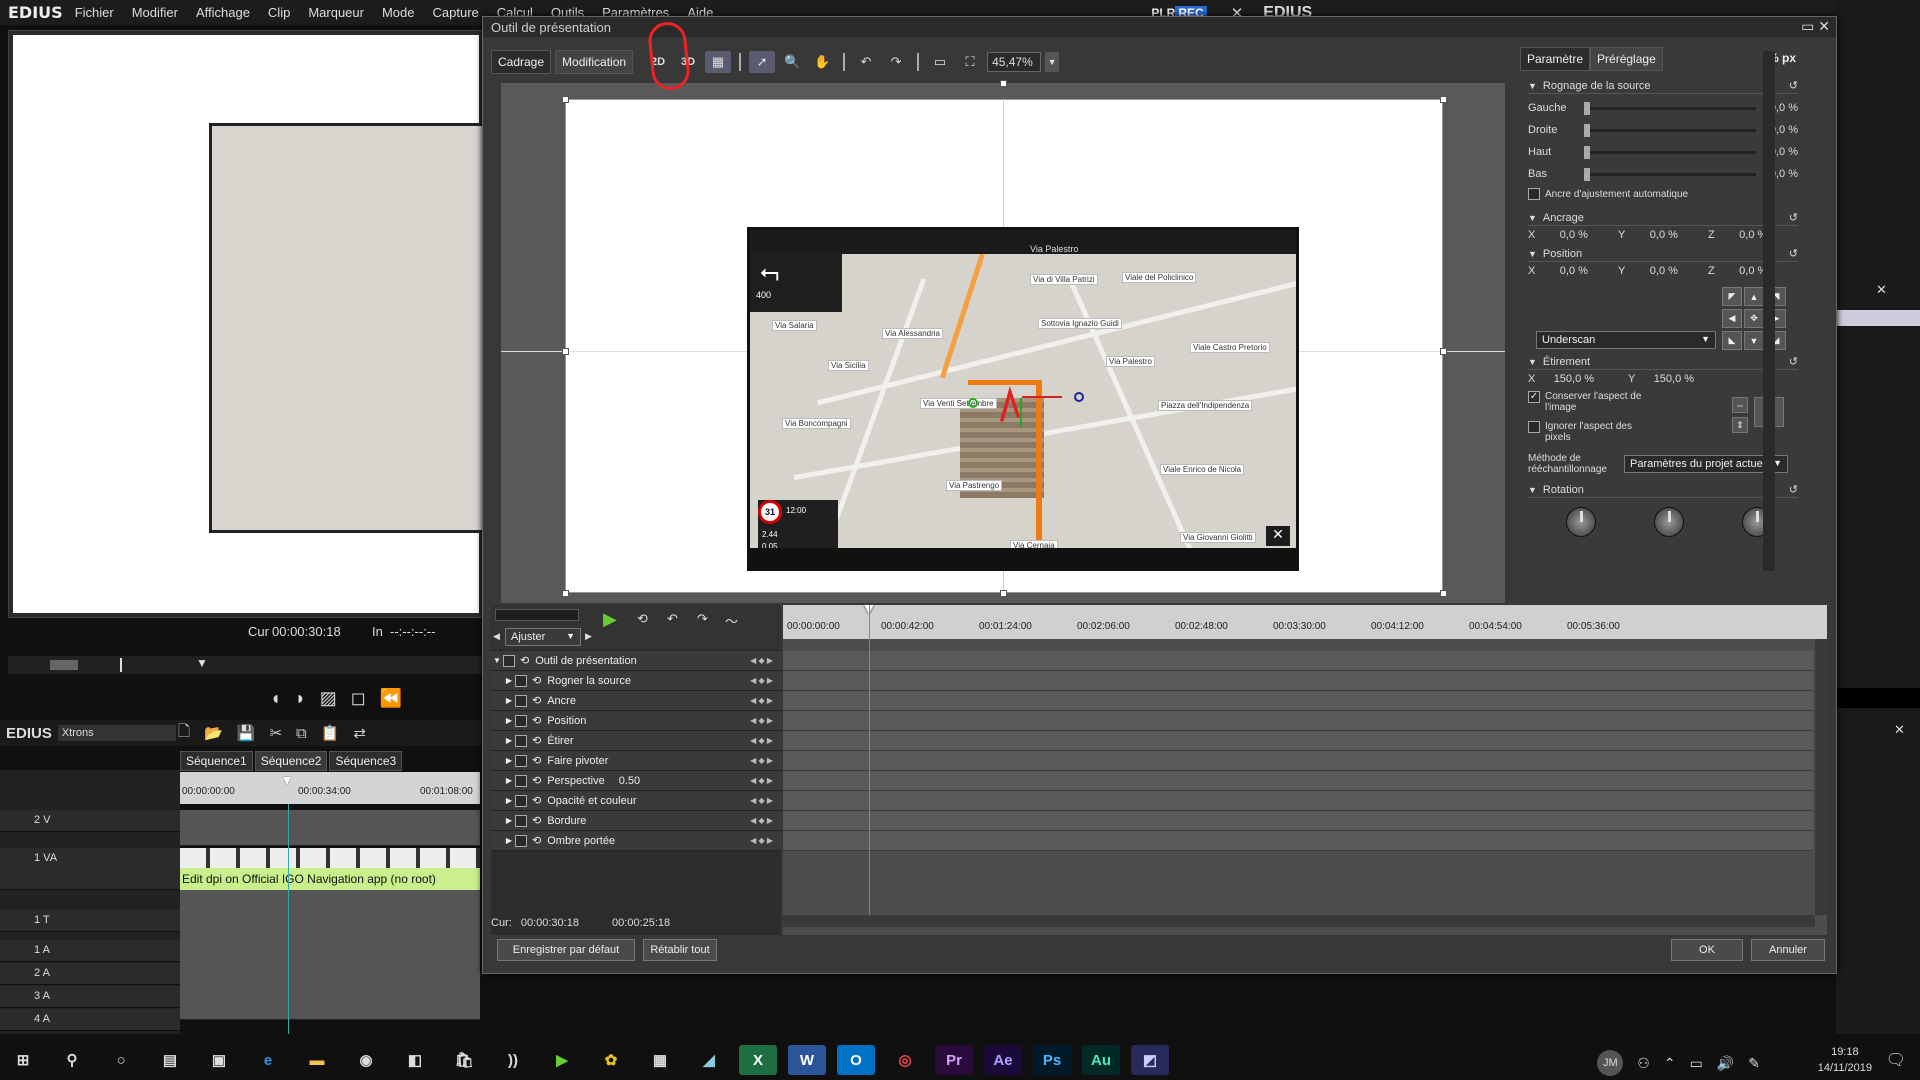 Image resolution: width=1920 pixels, height=1080 pixels. I want to click on kf-row-etirer: ▶ ⟲ Étirer ◀ ◆ ▶, so click(636, 741).